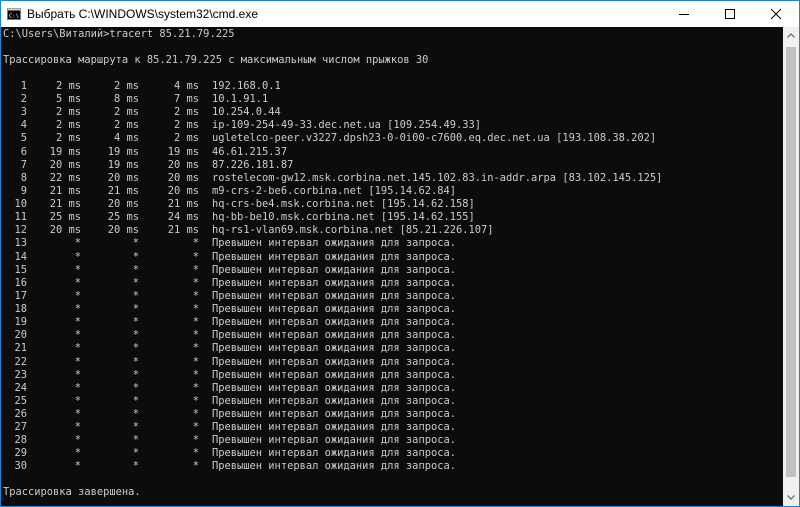  What do you see at coordinates (20, 440) in the screenshot?
I see `hop-number: 28` at bounding box center [20, 440].